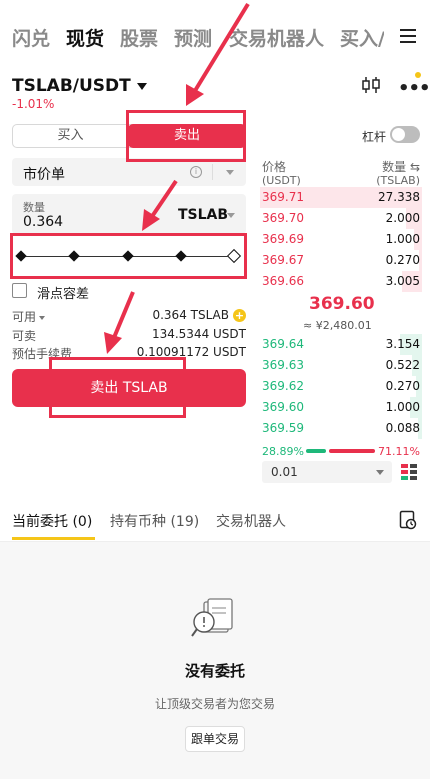 The image size is (430, 779). What do you see at coordinates (239, 315) in the screenshot?
I see `add-funds-icon: +` at bounding box center [239, 315].